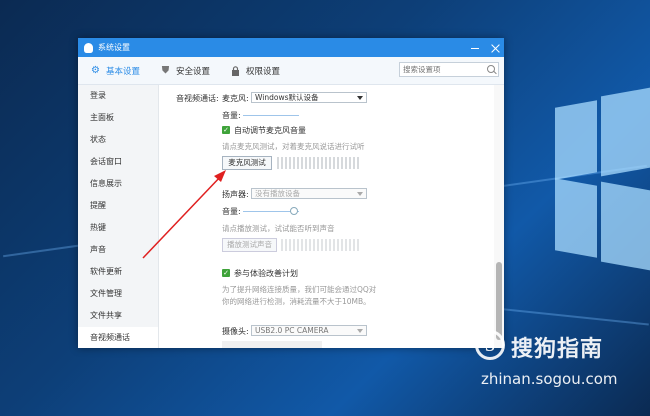 This screenshot has width=650, height=416. Describe the element at coordinates (197, 98) in the screenshot. I see `av-section-label: 音视频通话:` at that location.